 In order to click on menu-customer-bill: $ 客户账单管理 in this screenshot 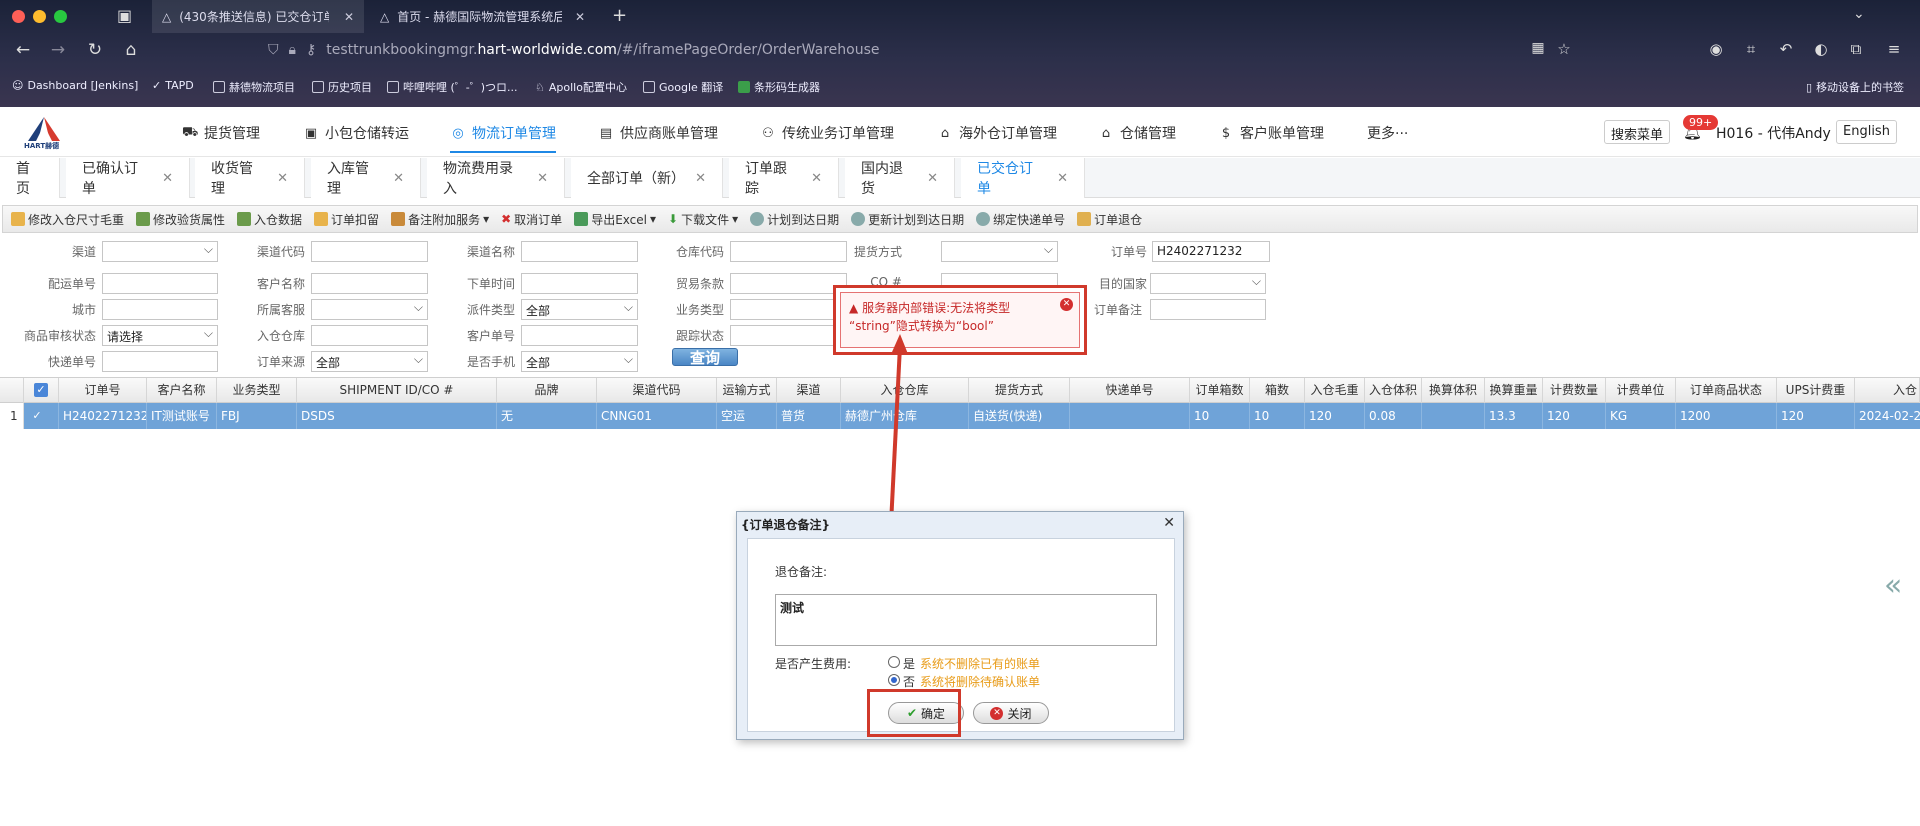, I will do `click(1271, 133)`.